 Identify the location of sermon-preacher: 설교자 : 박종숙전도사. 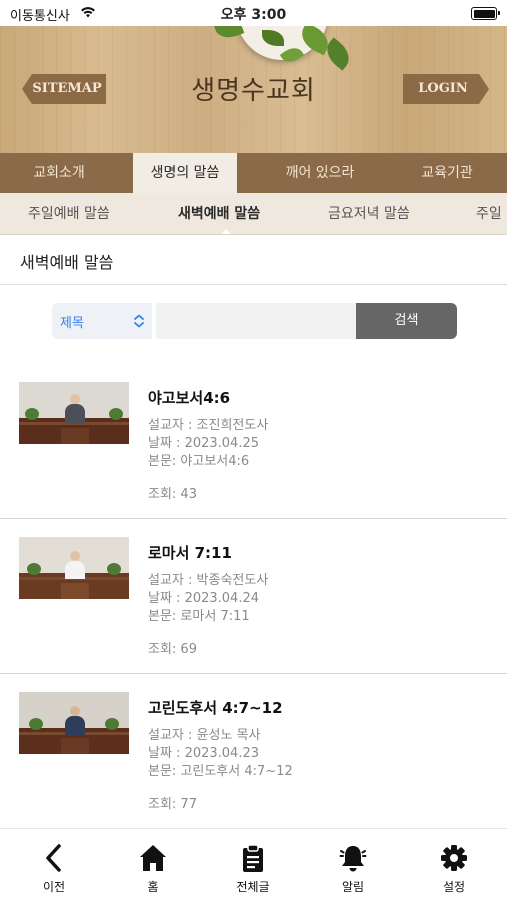
(208, 580).